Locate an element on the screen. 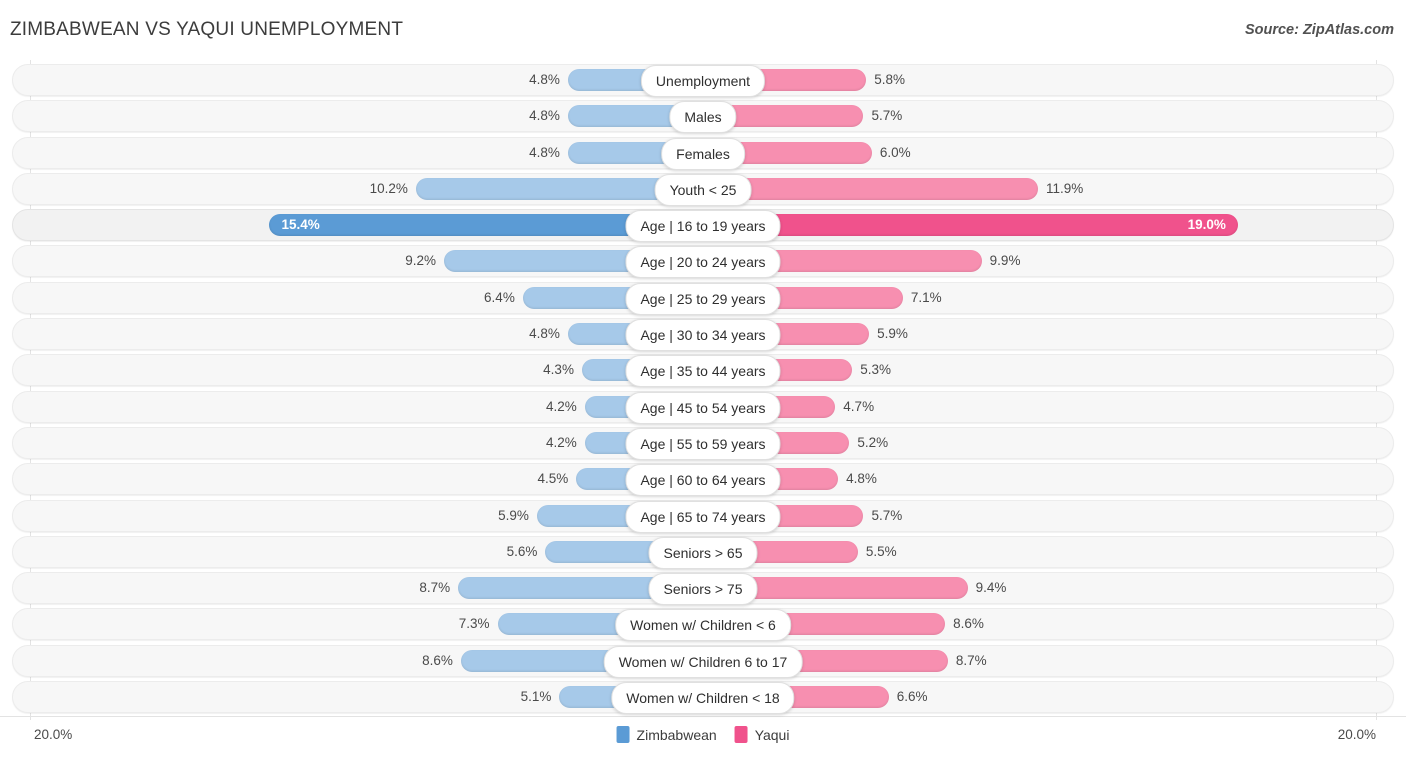 The height and width of the screenshot is (758, 1406). table-row: 5.1% 6.6% Women w/ Children < 18 is located at coordinates (703, 698).